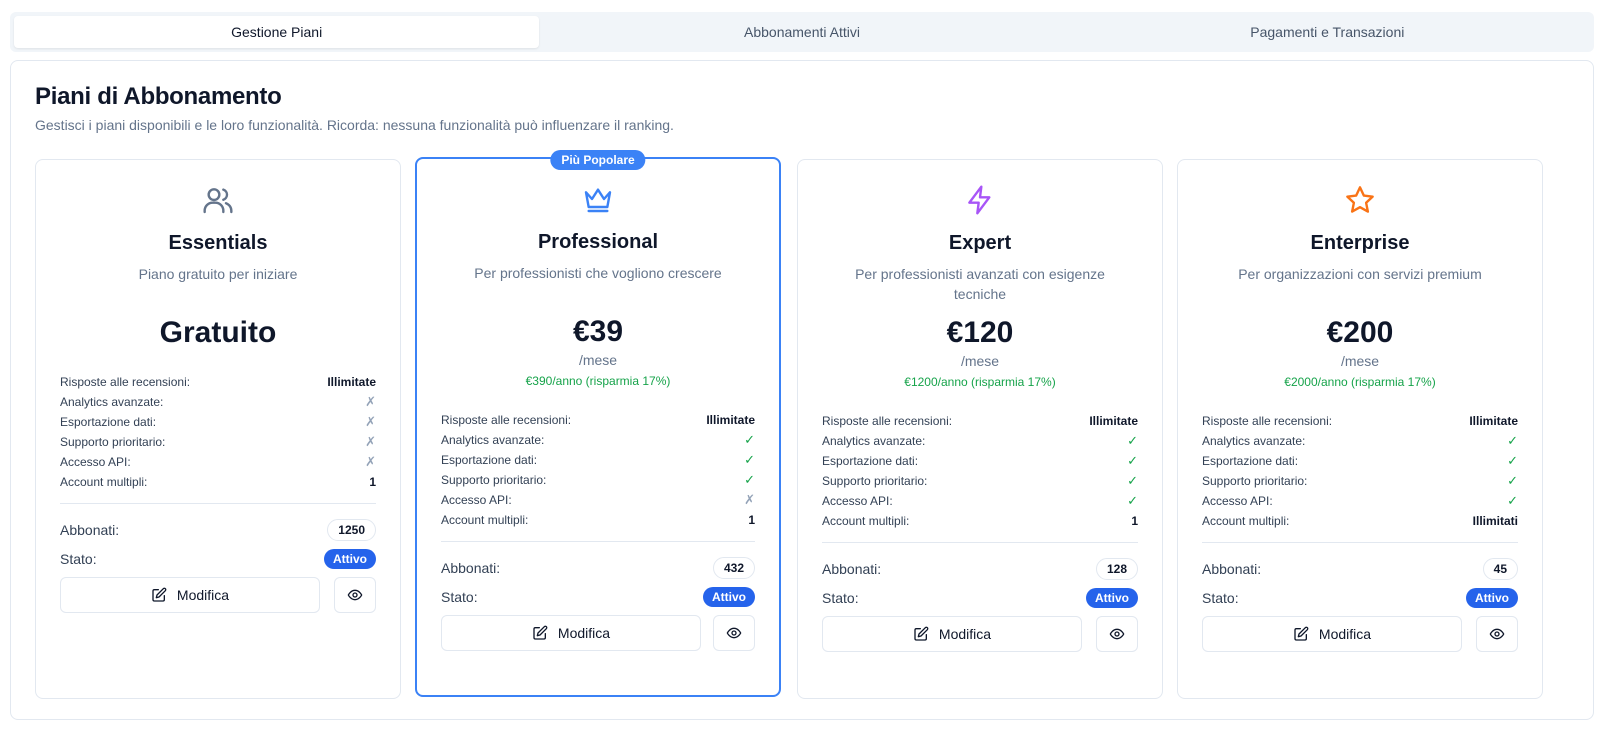 Image resolution: width=1603 pixels, height=731 pixels. I want to click on feature-row: Analytics avanzate: ✗, so click(218, 402).